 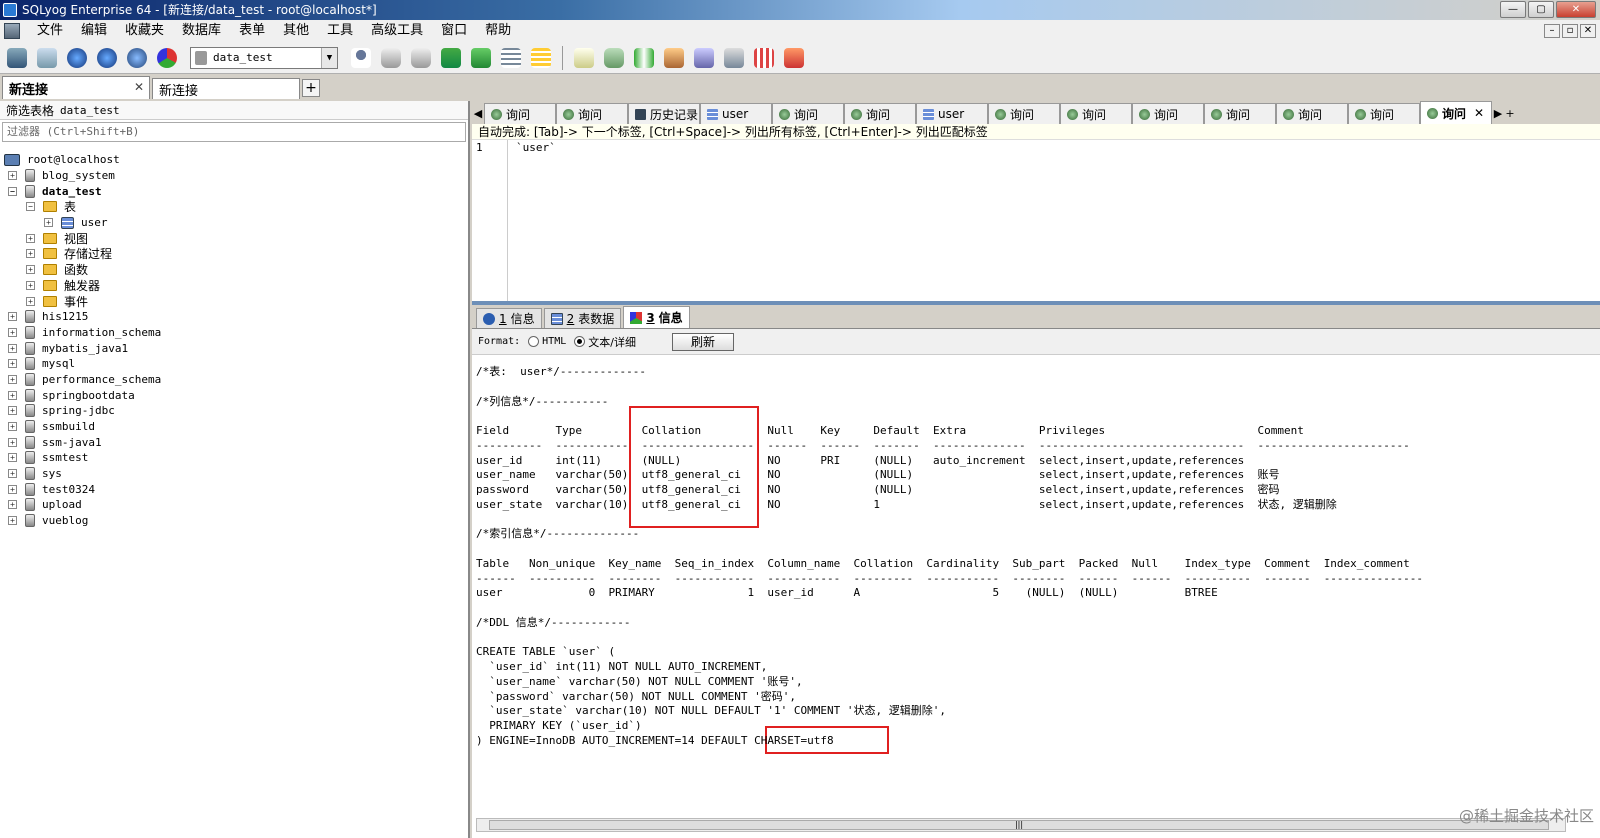 What do you see at coordinates (1510, 114) in the screenshot?
I see `add-tab-icon: +` at bounding box center [1510, 114].